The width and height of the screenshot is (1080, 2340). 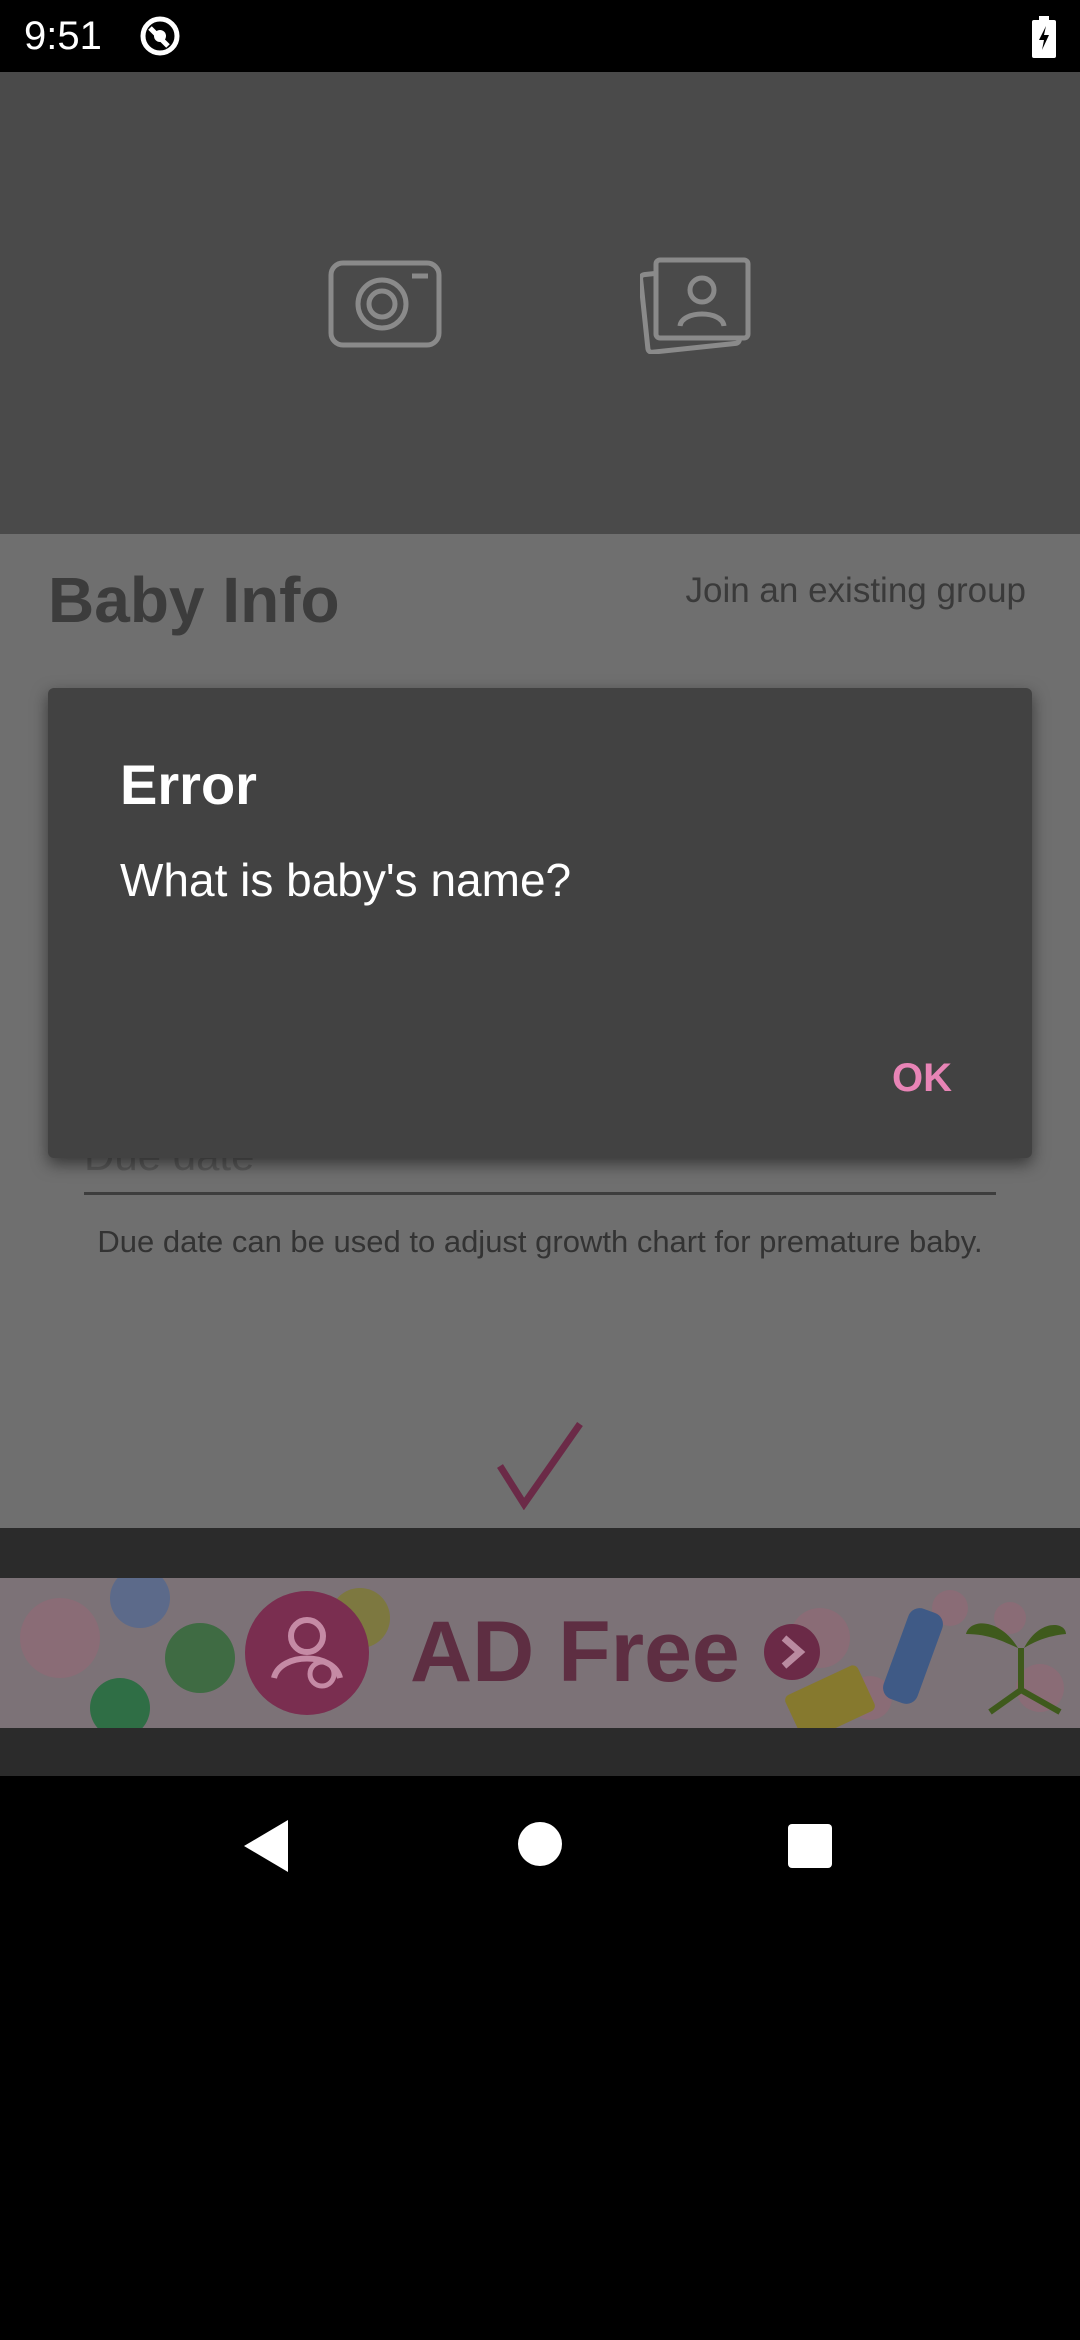 What do you see at coordinates (194, 600) in the screenshot?
I see `page-title: Baby Info` at bounding box center [194, 600].